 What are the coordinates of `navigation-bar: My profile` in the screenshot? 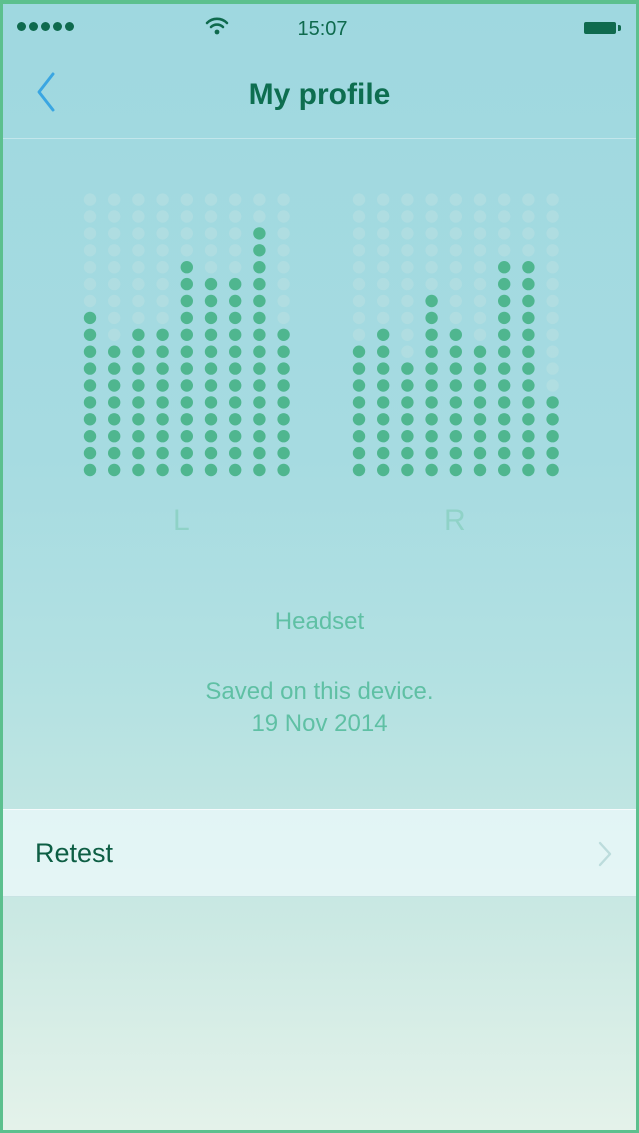 It's located at (319, 93).